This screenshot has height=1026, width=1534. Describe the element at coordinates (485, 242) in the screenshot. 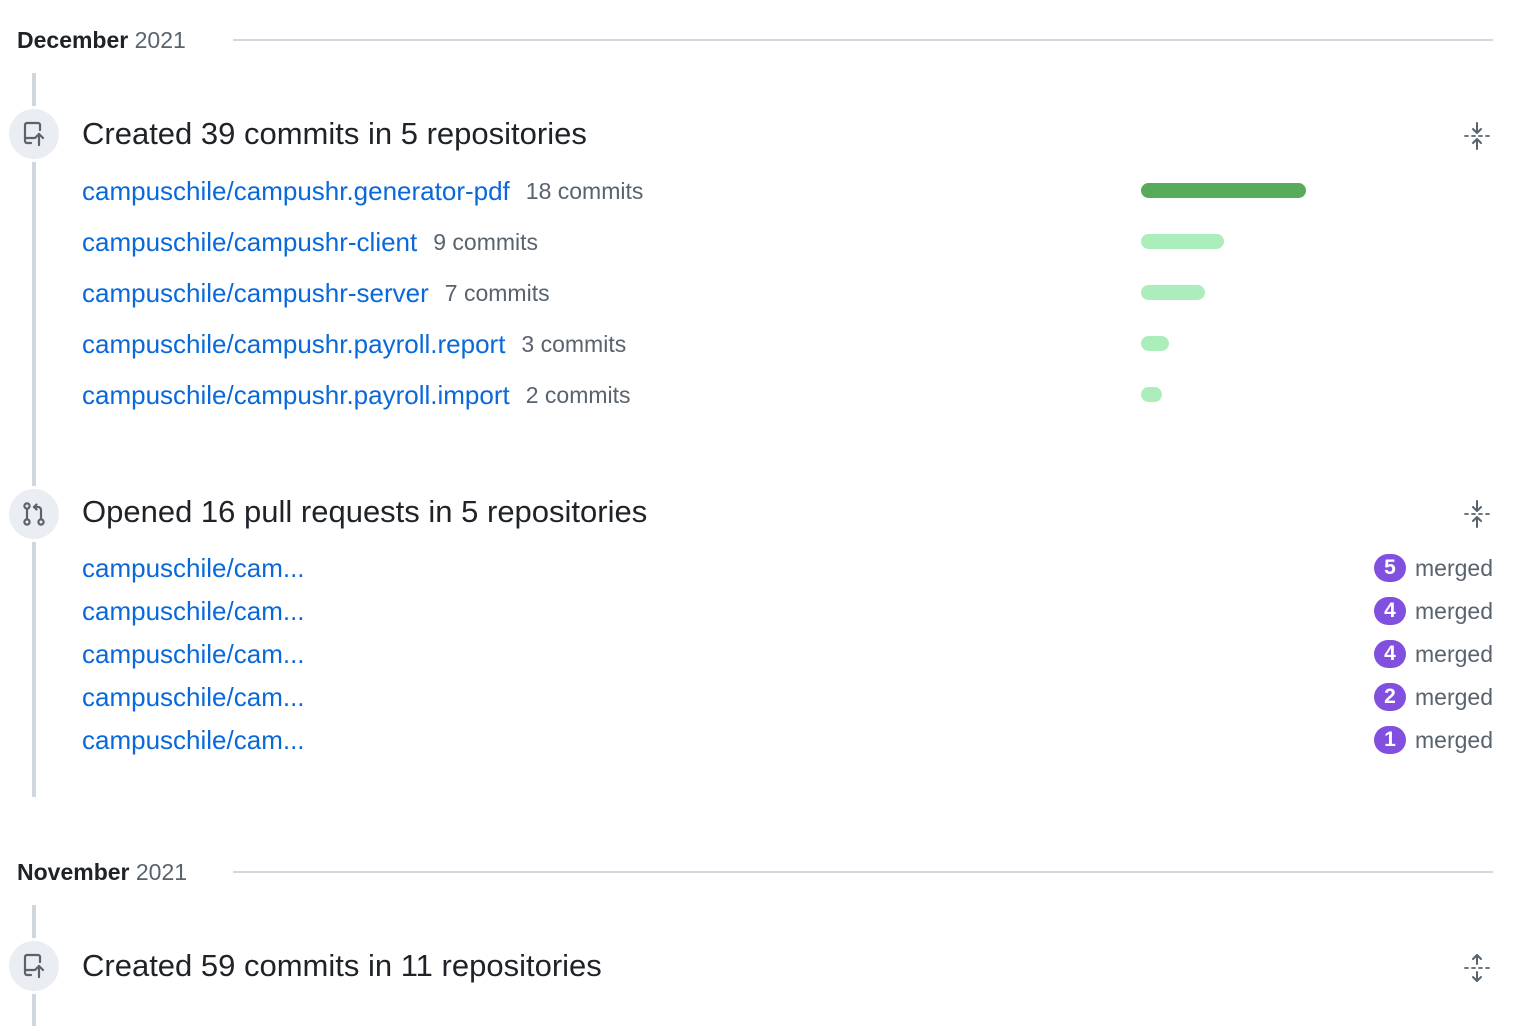

I see `commit-count: 9 commits` at that location.